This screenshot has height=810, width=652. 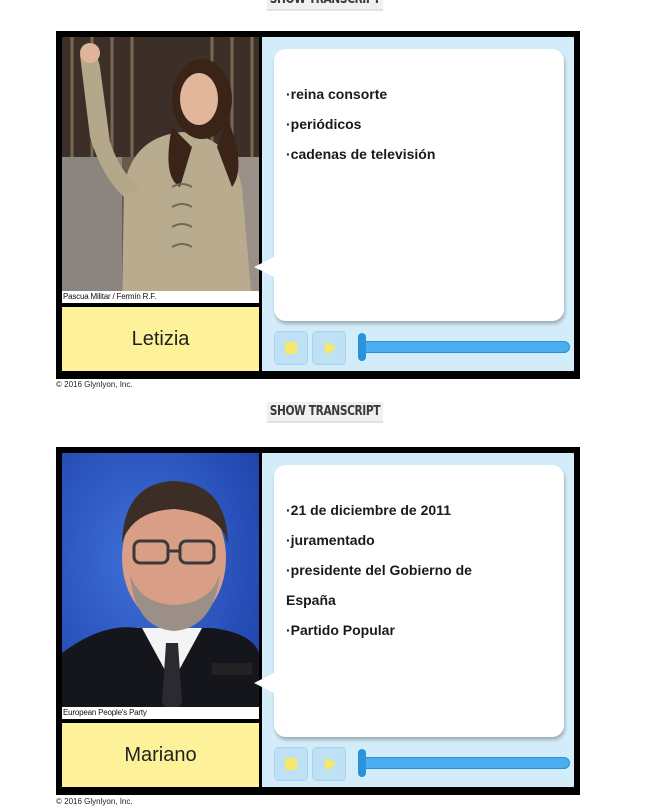 I want to click on name-label: Letizia, so click(x=160, y=339).